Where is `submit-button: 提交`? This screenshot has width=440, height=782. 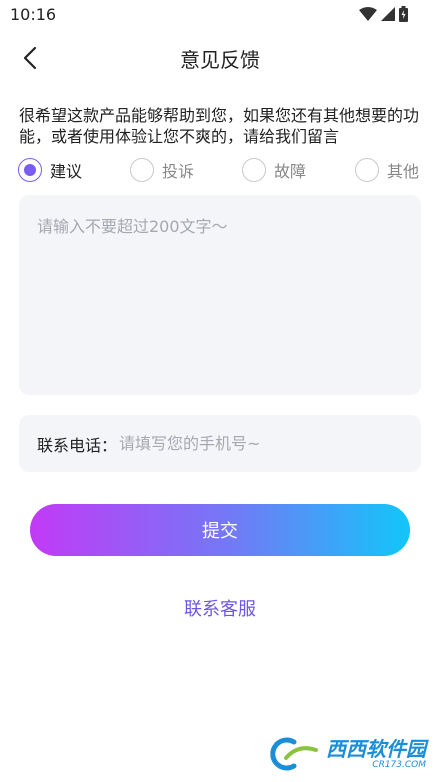 submit-button: 提交 is located at coordinates (220, 530).